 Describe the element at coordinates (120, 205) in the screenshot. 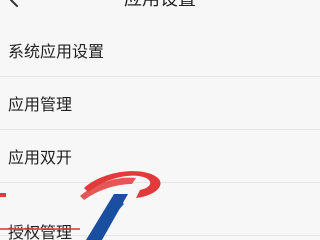

I see `logo-watermark-icon` at that location.